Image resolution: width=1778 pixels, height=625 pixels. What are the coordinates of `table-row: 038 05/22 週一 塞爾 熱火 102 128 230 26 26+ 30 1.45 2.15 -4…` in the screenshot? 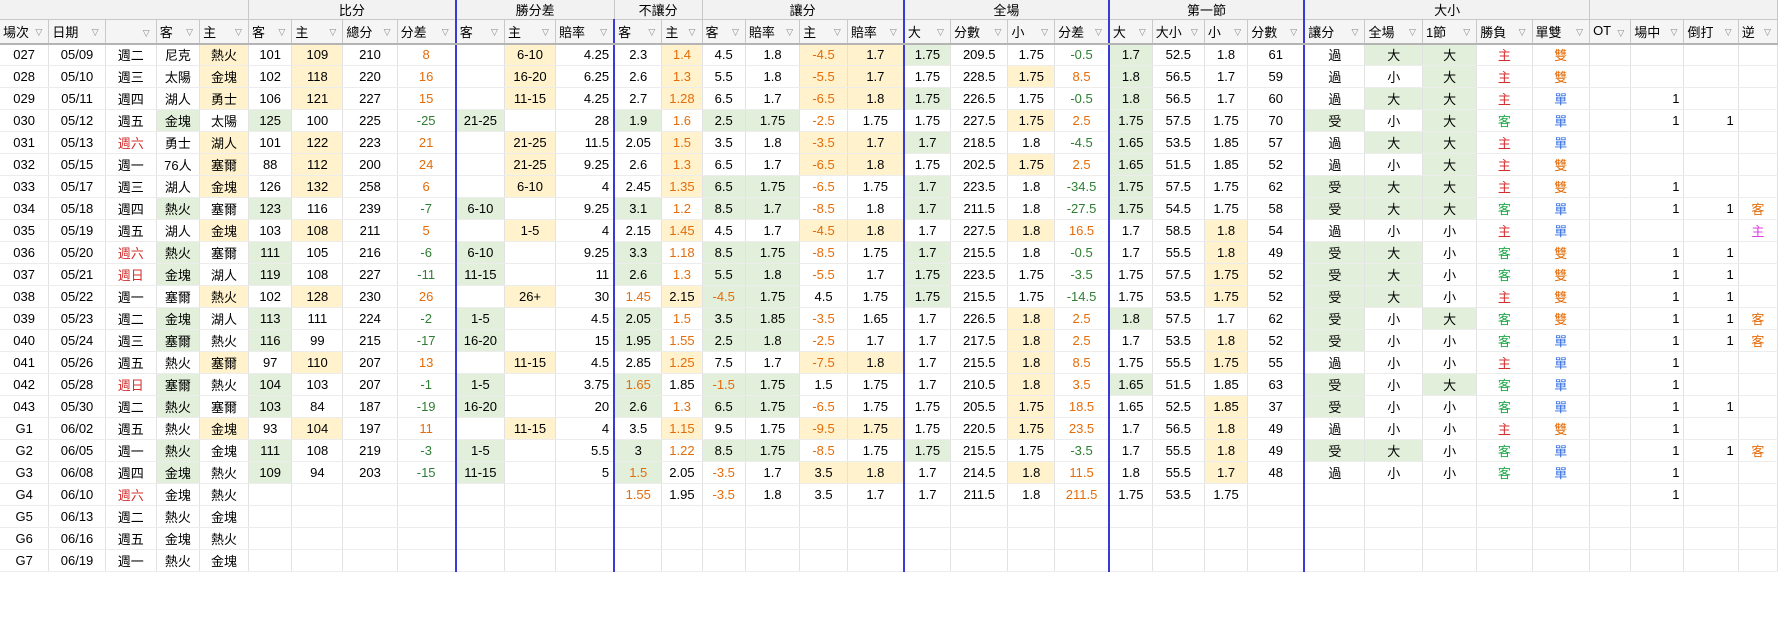 It's located at (889, 296).